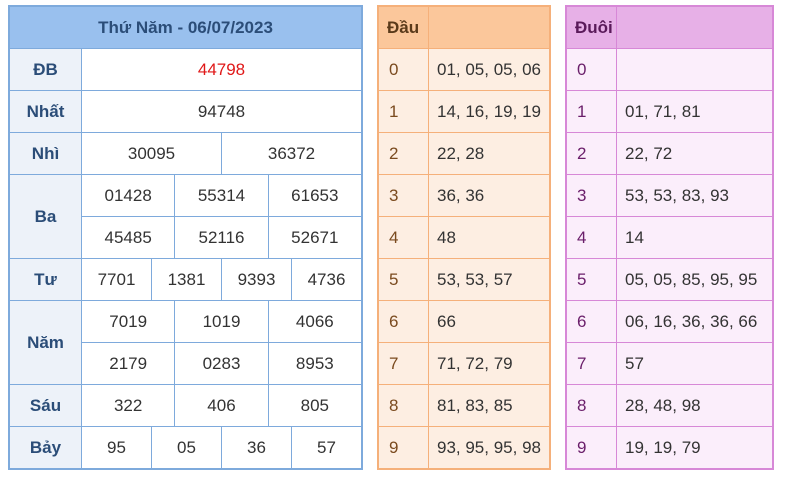 The height and width of the screenshot is (477, 790). I want to click on prize-label: Ba, so click(46, 216).